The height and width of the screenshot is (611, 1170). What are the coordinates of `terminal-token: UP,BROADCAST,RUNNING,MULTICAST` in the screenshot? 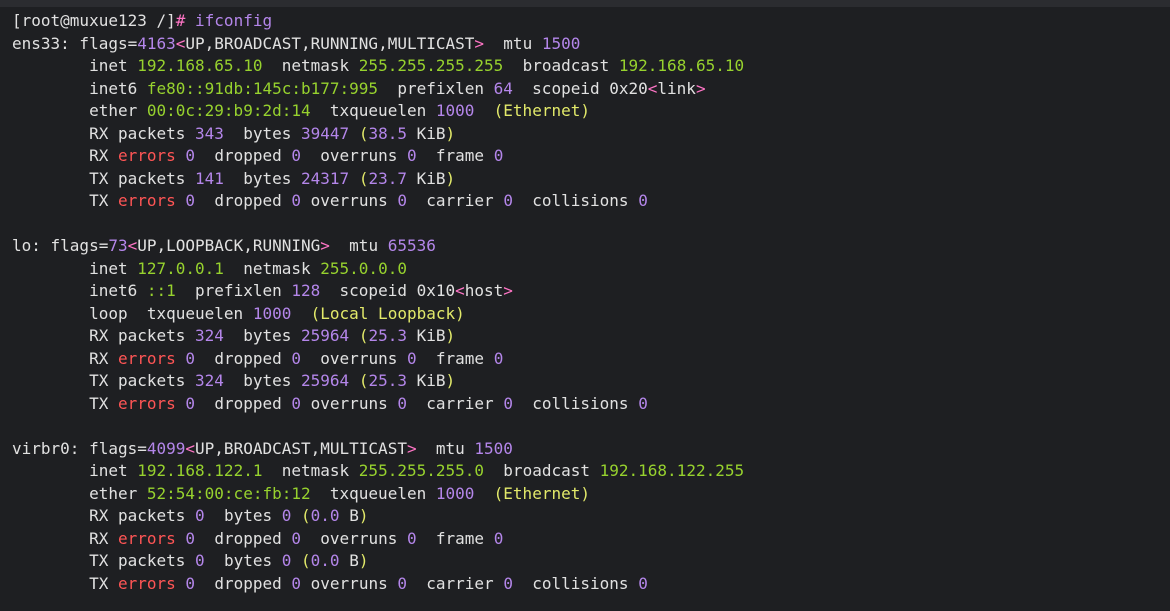 It's located at (330, 43).